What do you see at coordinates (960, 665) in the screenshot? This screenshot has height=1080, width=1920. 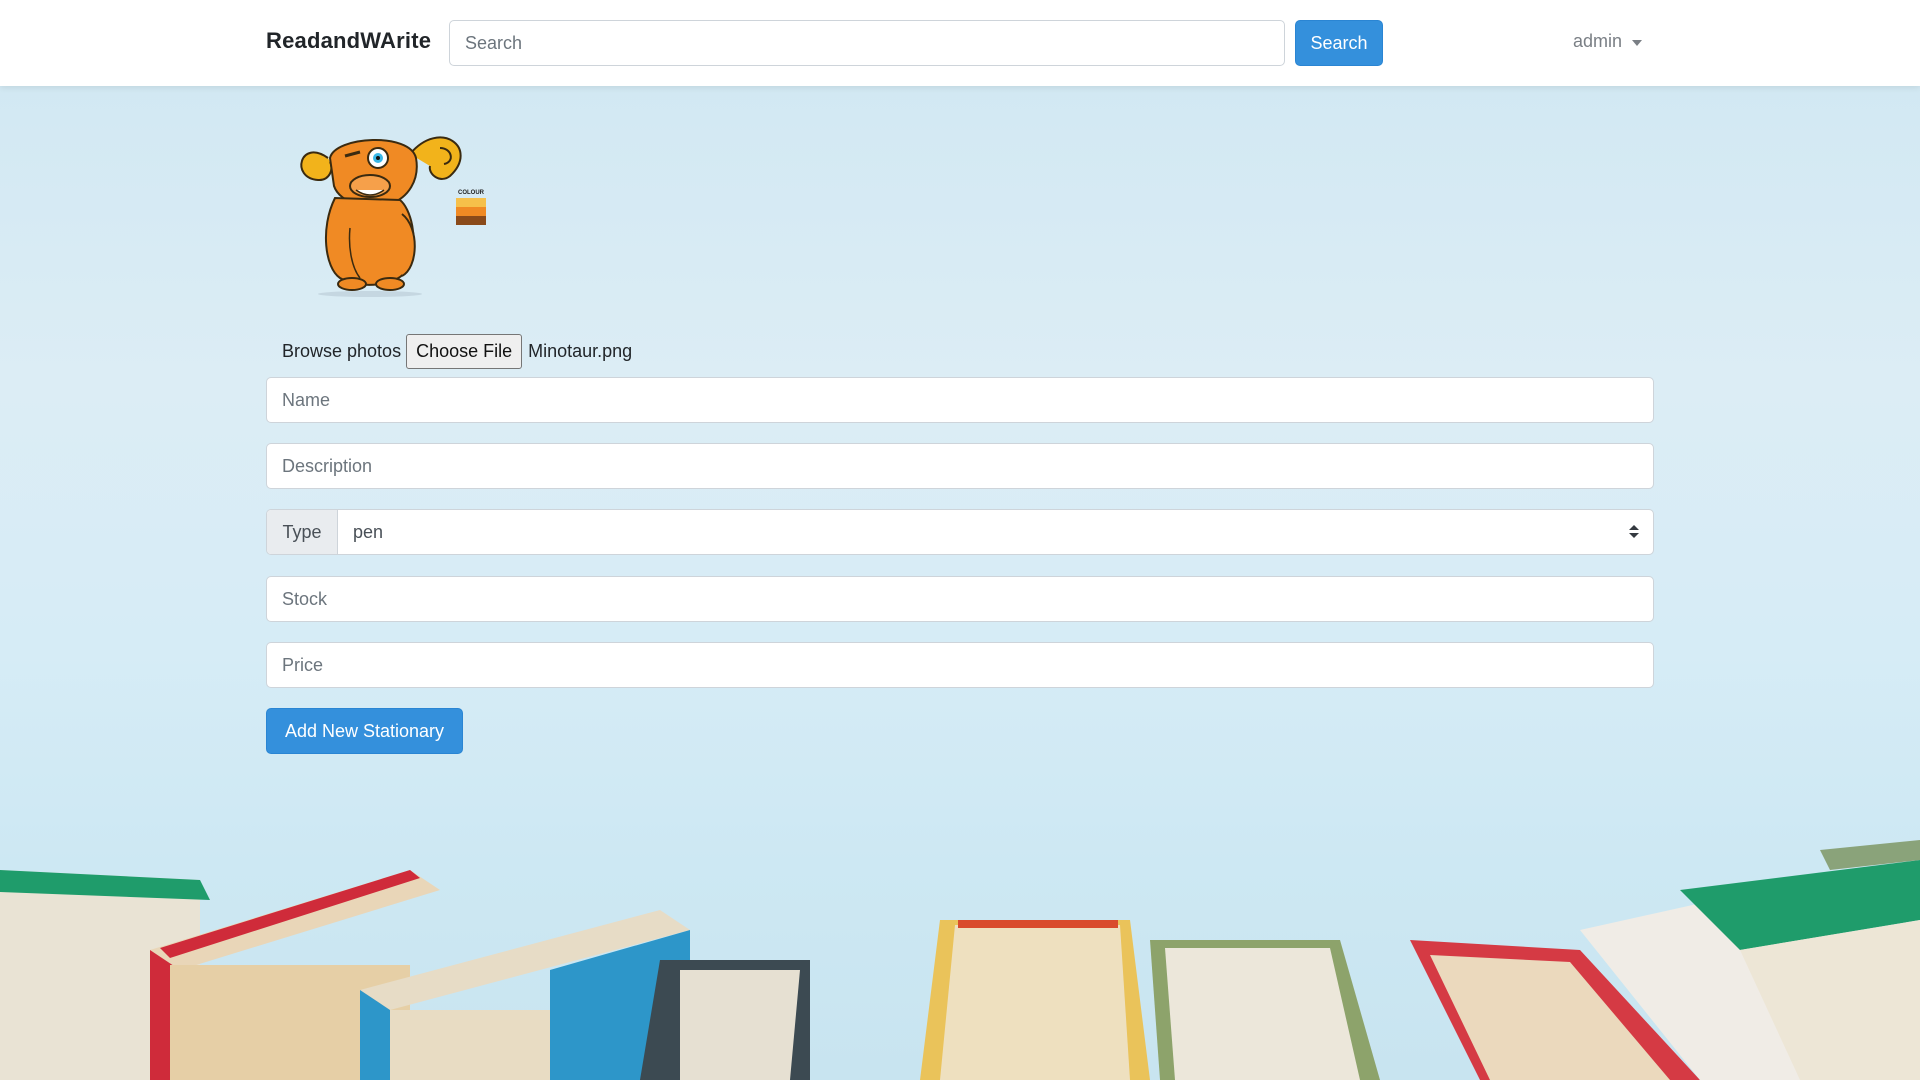 I see `price-input` at bounding box center [960, 665].